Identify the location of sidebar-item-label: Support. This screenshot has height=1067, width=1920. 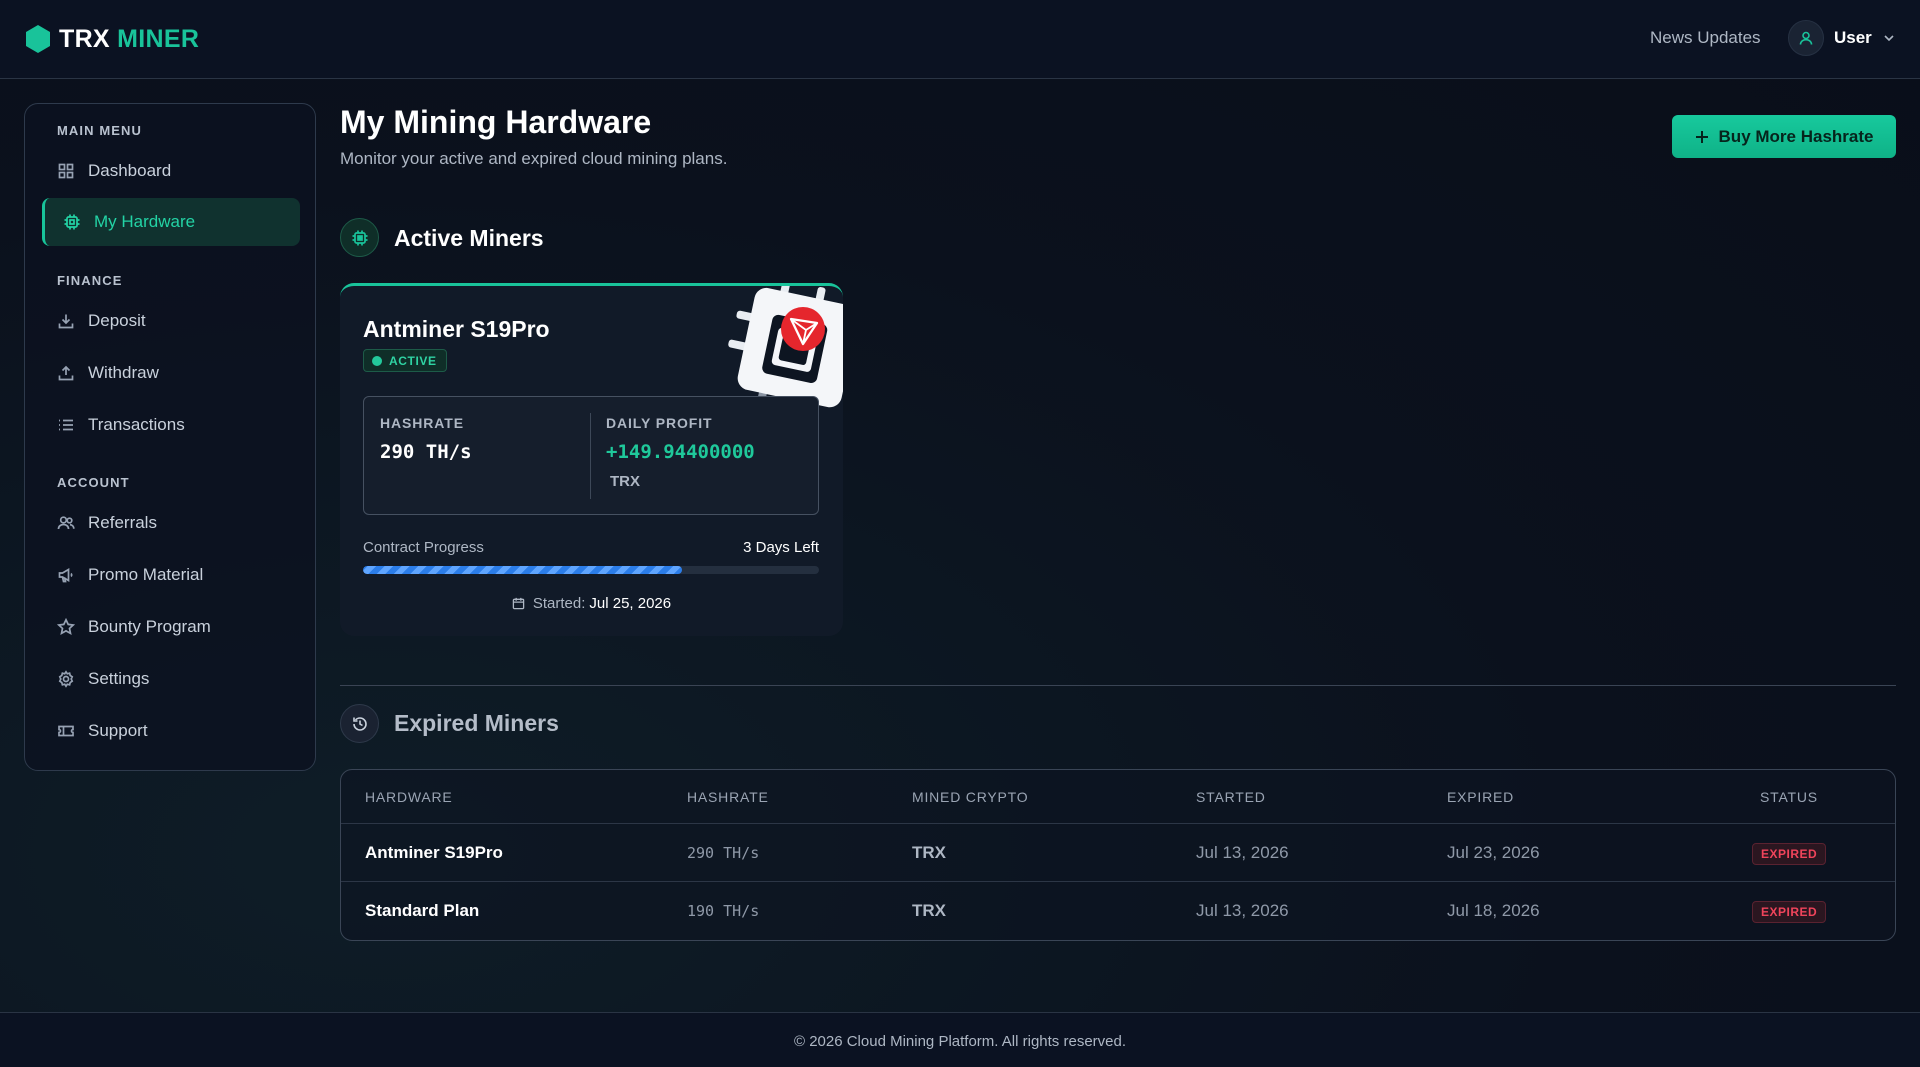
(118, 730).